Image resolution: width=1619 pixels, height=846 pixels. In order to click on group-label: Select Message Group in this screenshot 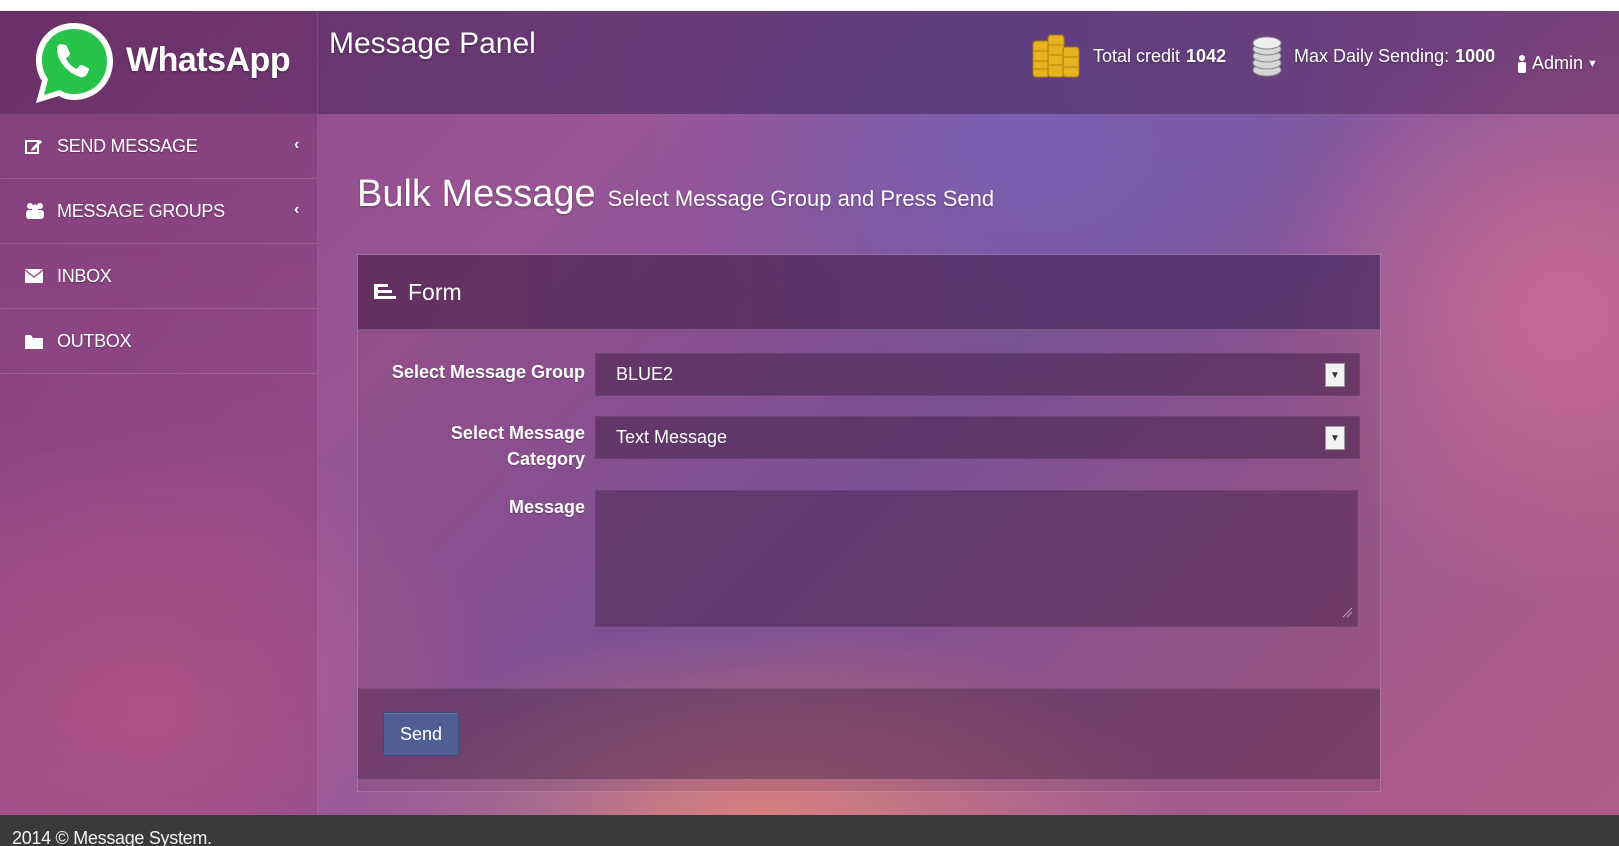, I will do `click(488, 372)`.